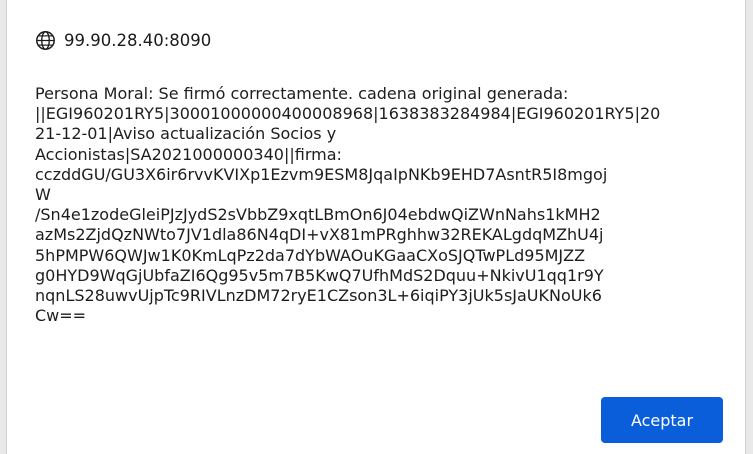 Image resolution: width=753 pixels, height=454 pixels. I want to click on globe-icon, so click(45, 40).